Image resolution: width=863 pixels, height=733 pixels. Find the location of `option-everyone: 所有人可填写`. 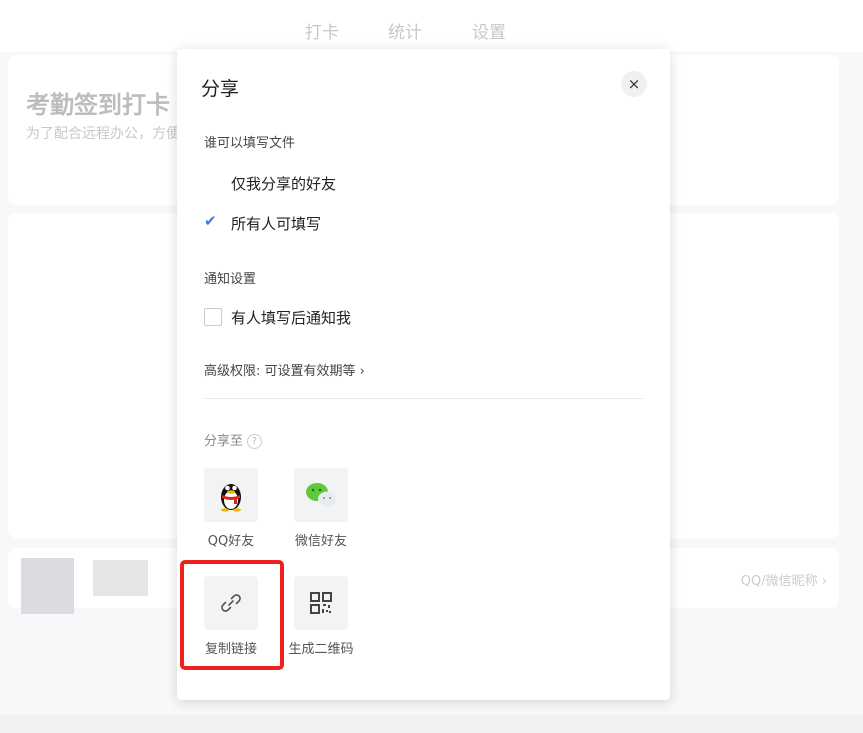

option-everyone: 所有人可填写 is located at coordinates (276, 223).